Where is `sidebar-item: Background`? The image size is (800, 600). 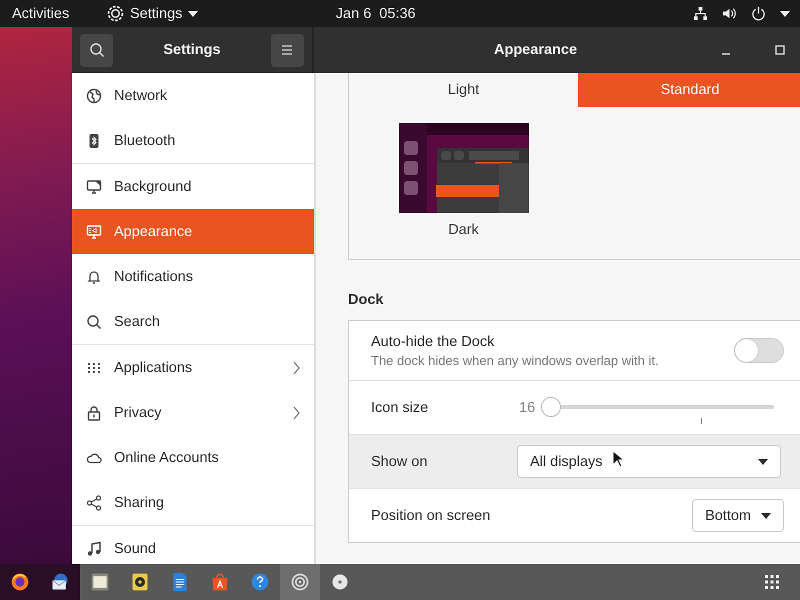 sidebar-item: Background is located at coordinates (193, 186).